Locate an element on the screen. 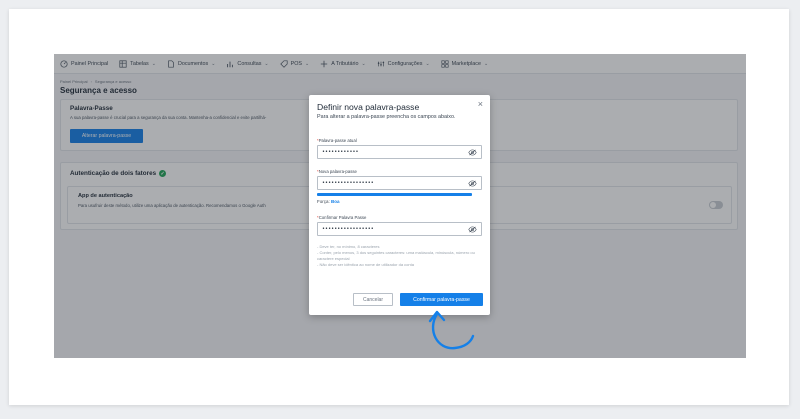 This screenshot has height=419, width=800. confirm-password-label: *Confirmar Palavra Passe is located at coordinates (342, 217).